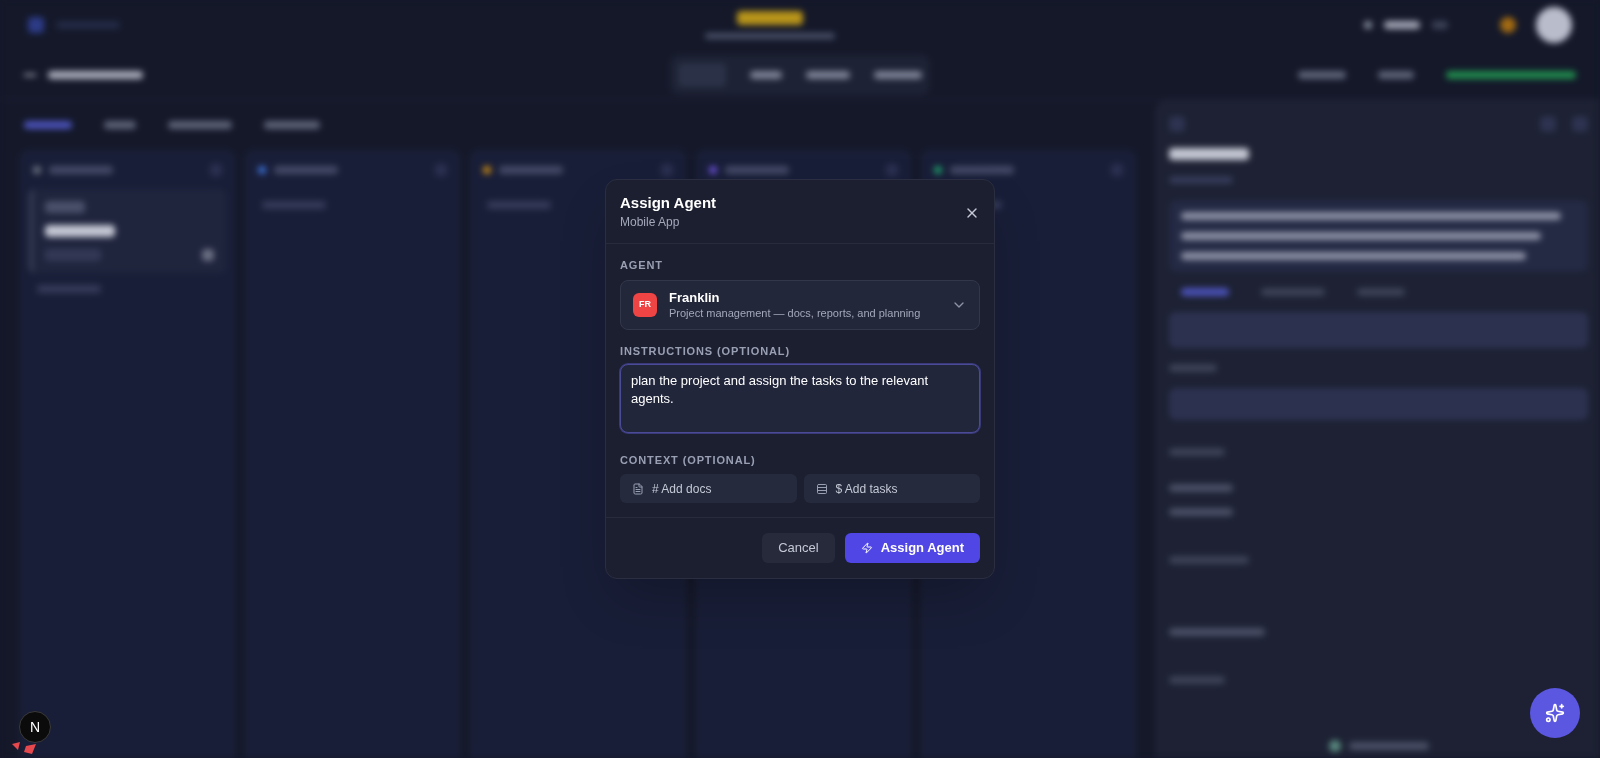 This screenshot has width=1600, height=758. Describe the element at coordinates (798, 548) in the screenshot. I see `cancel-button: Cancel` at that location.